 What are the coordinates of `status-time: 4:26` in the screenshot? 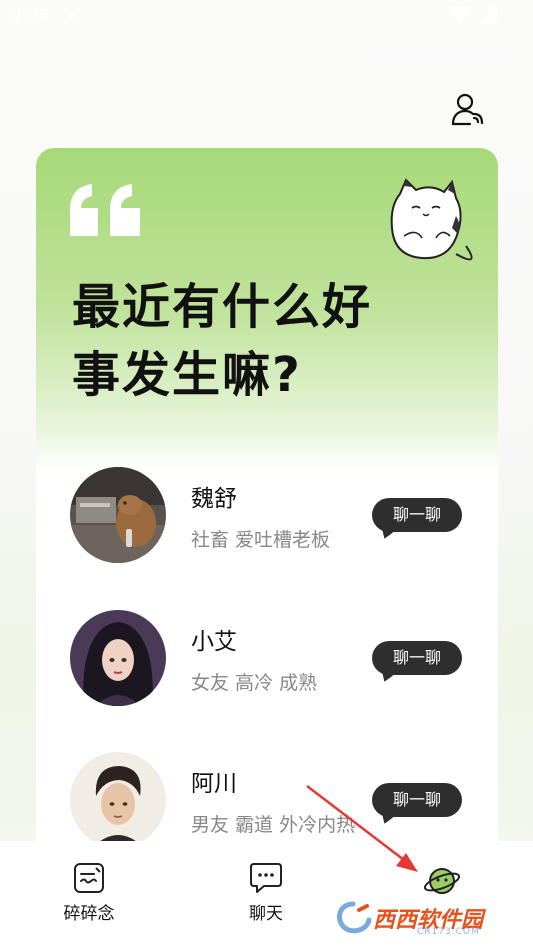 It's located at (31, 16).